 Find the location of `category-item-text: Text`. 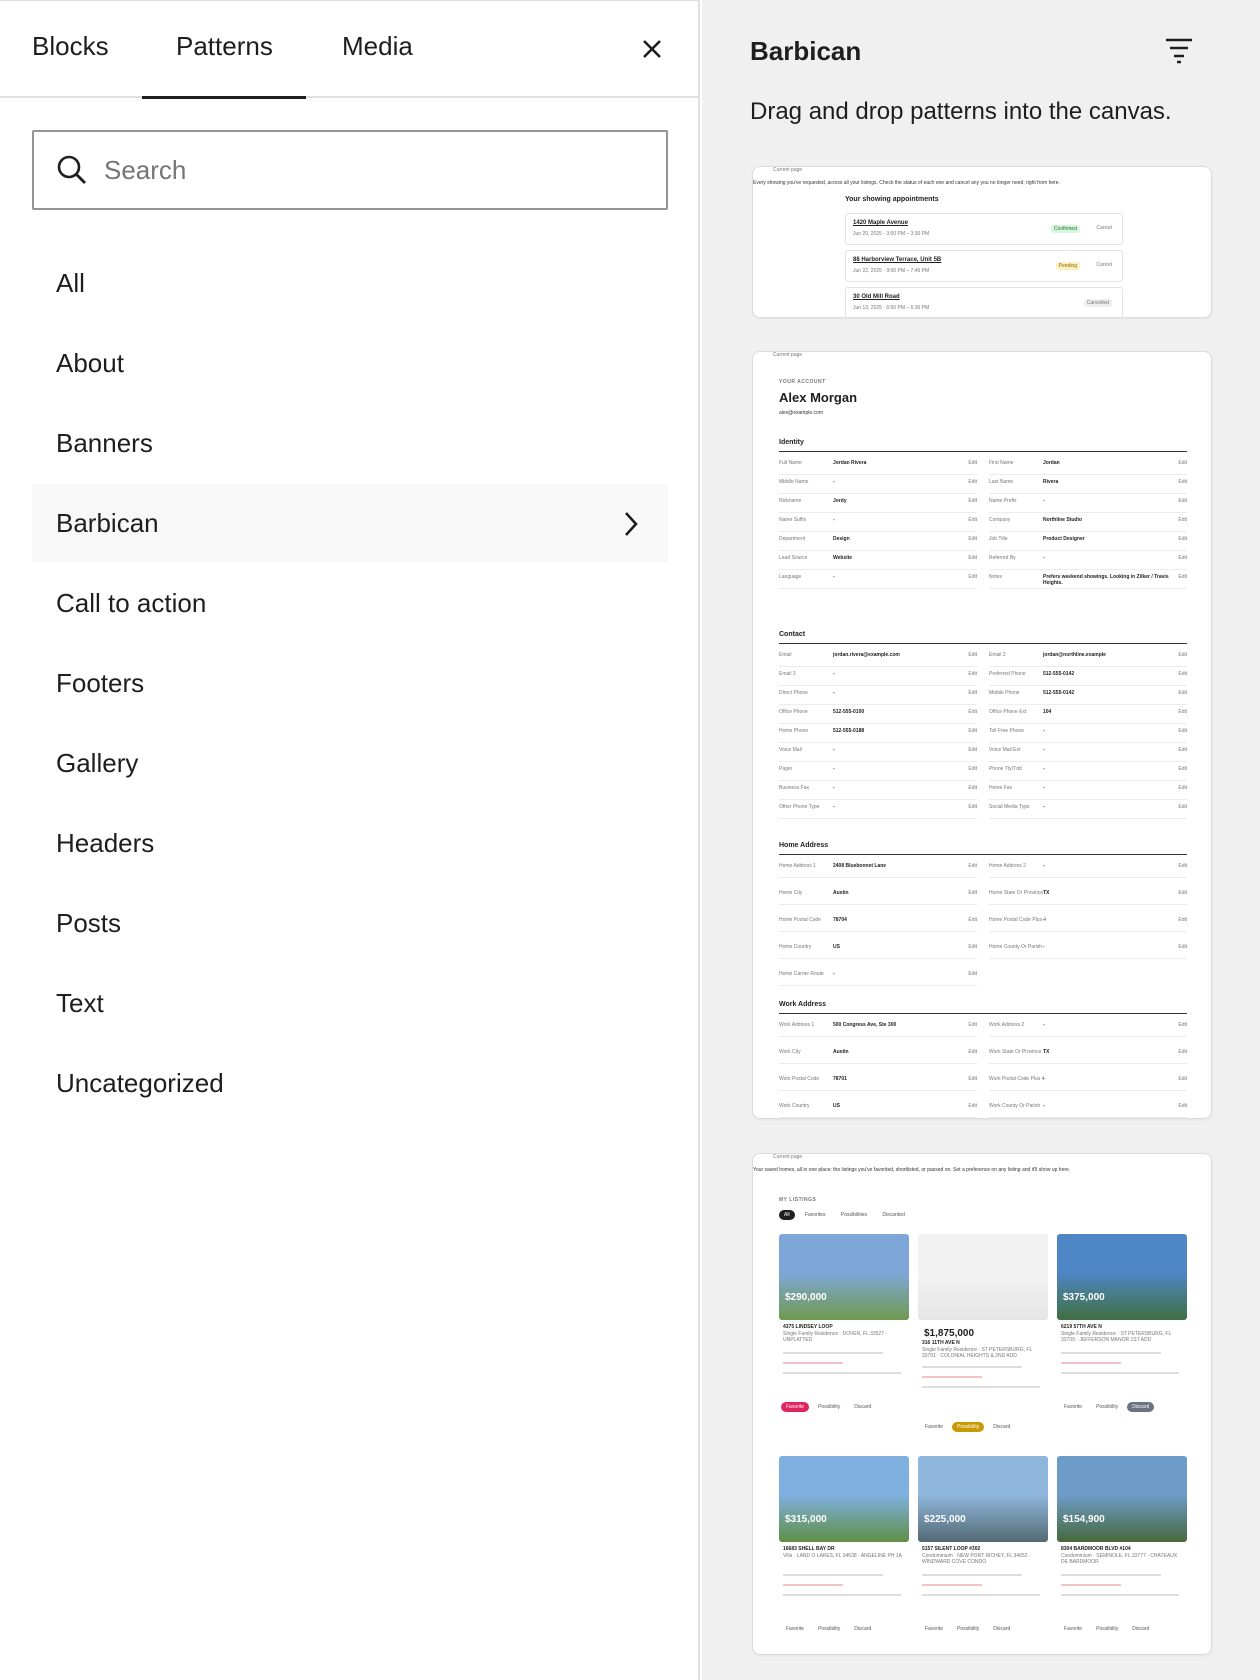

category-item-text: Text is located at coordinates (350, 1003).